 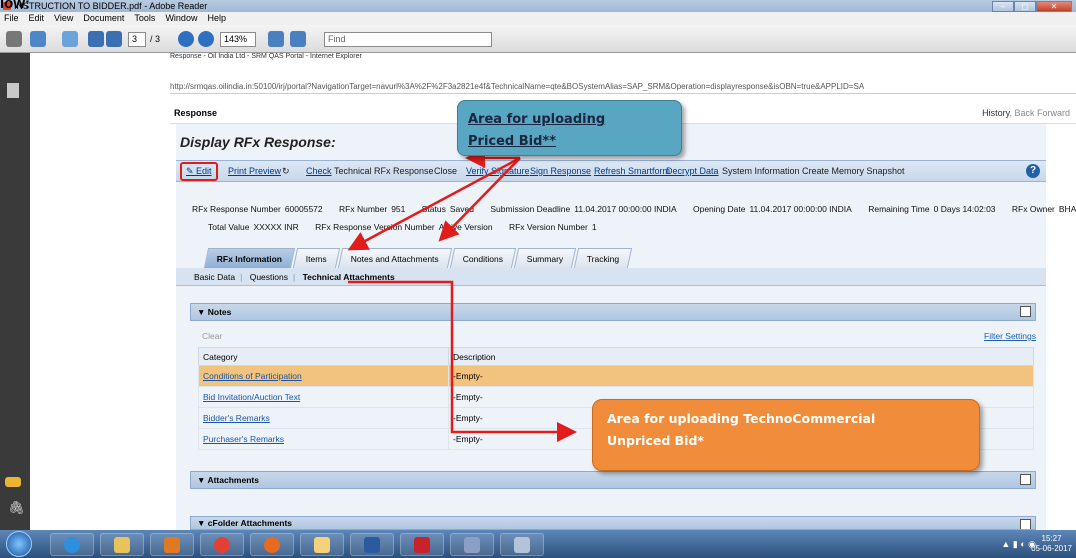 I want to click on unpriced-callout-line-2: Unpriced Bid*, so click(x=655, y=440).